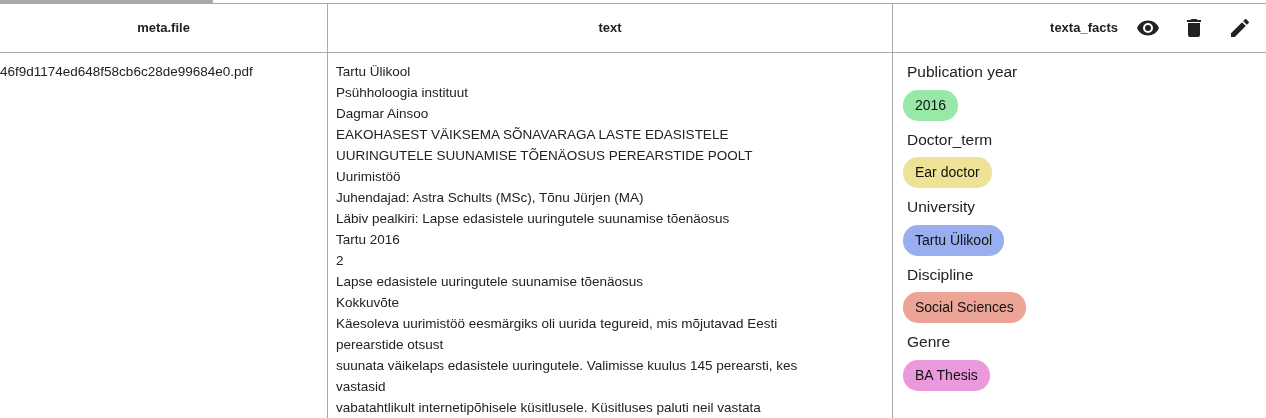  What do you see at coordinates (403, 93) in the screenshot?
I see `text-line: Psühholoogia instituut` at bounding box center [403, 93].